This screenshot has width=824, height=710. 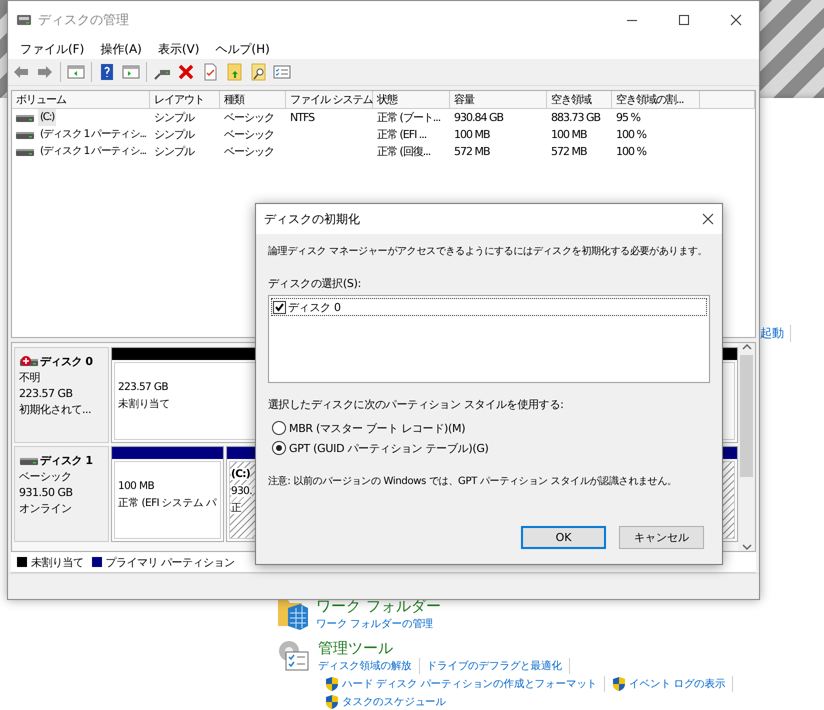 What do you see at coordinates (579, 99) in the screenshot?
I see `column-header: 空き領域` at bounding box center [579, 99].